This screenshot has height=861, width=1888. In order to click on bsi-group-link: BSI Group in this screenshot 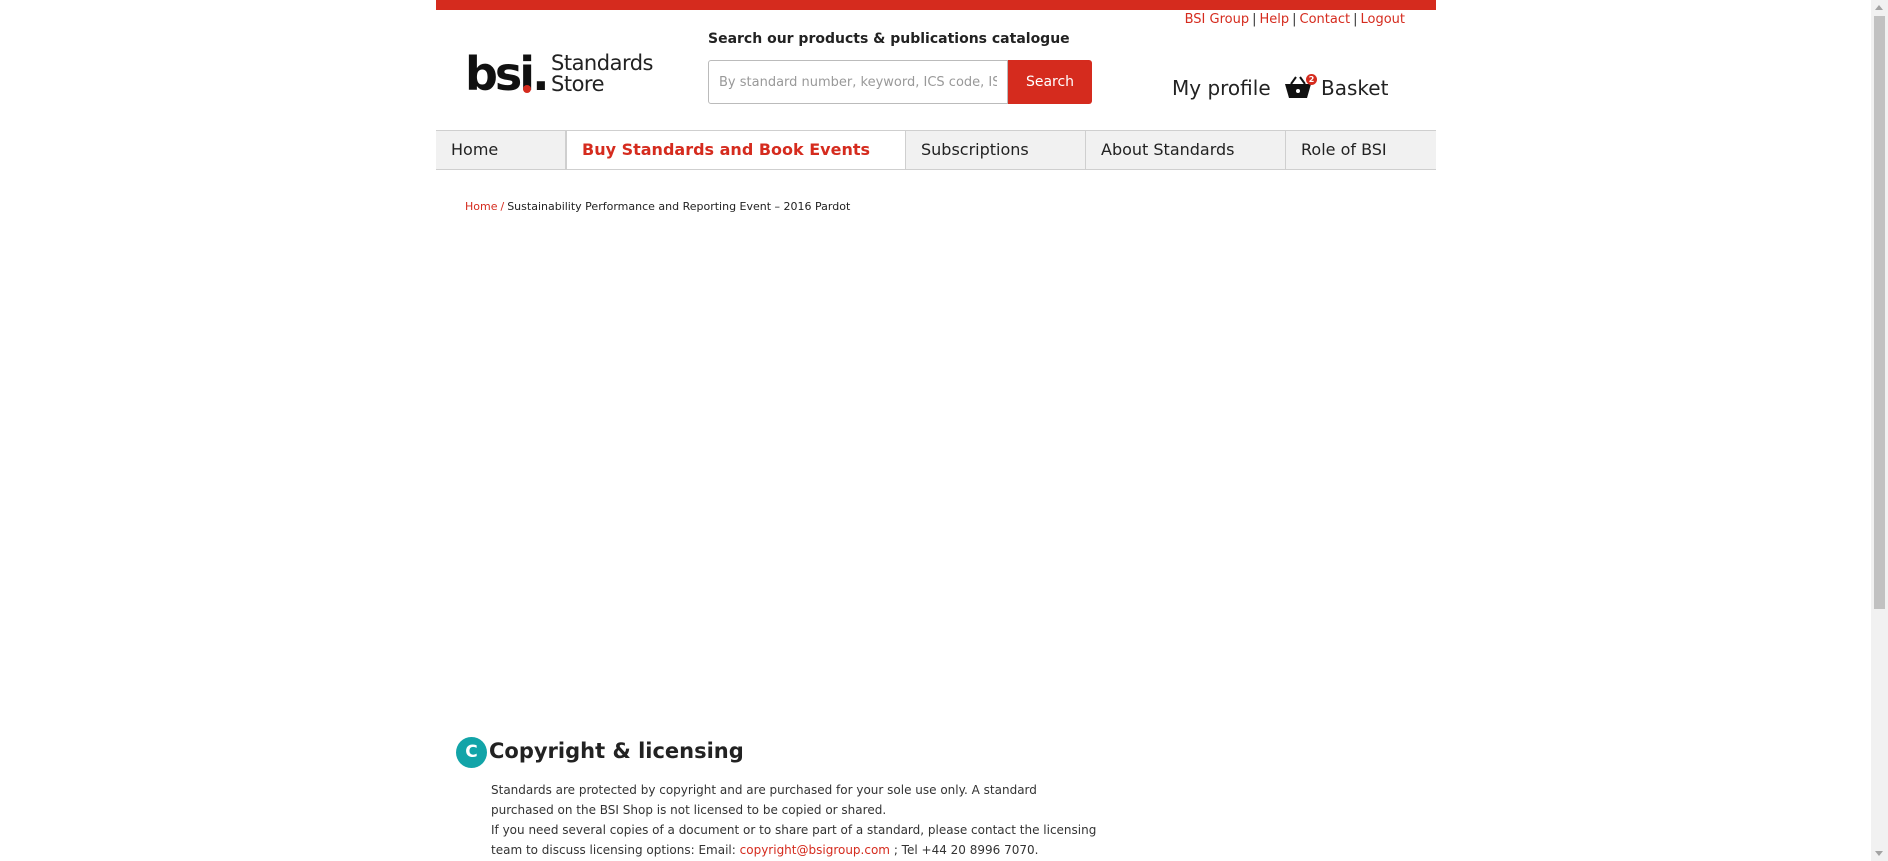, I will do `click(1217, 19)`.